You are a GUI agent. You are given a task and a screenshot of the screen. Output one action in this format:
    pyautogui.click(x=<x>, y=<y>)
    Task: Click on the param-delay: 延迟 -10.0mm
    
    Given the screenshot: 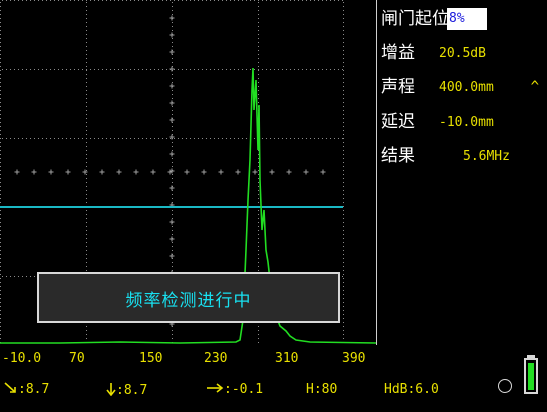 What is the action you would take?
    pyautogui.click(x=463, y=122)
    